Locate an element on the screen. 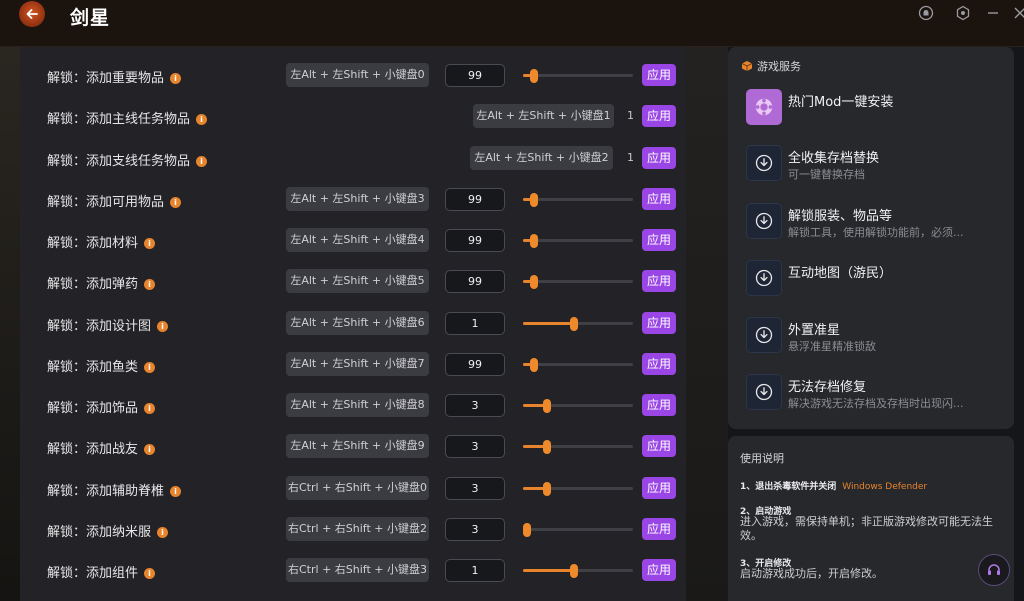 The image size is (1024, 601). cheat-row: 解锁：添加战友 i 左Alt + 左Shift + 小键盘9 3 应用 is located at coordinates (353, 446).